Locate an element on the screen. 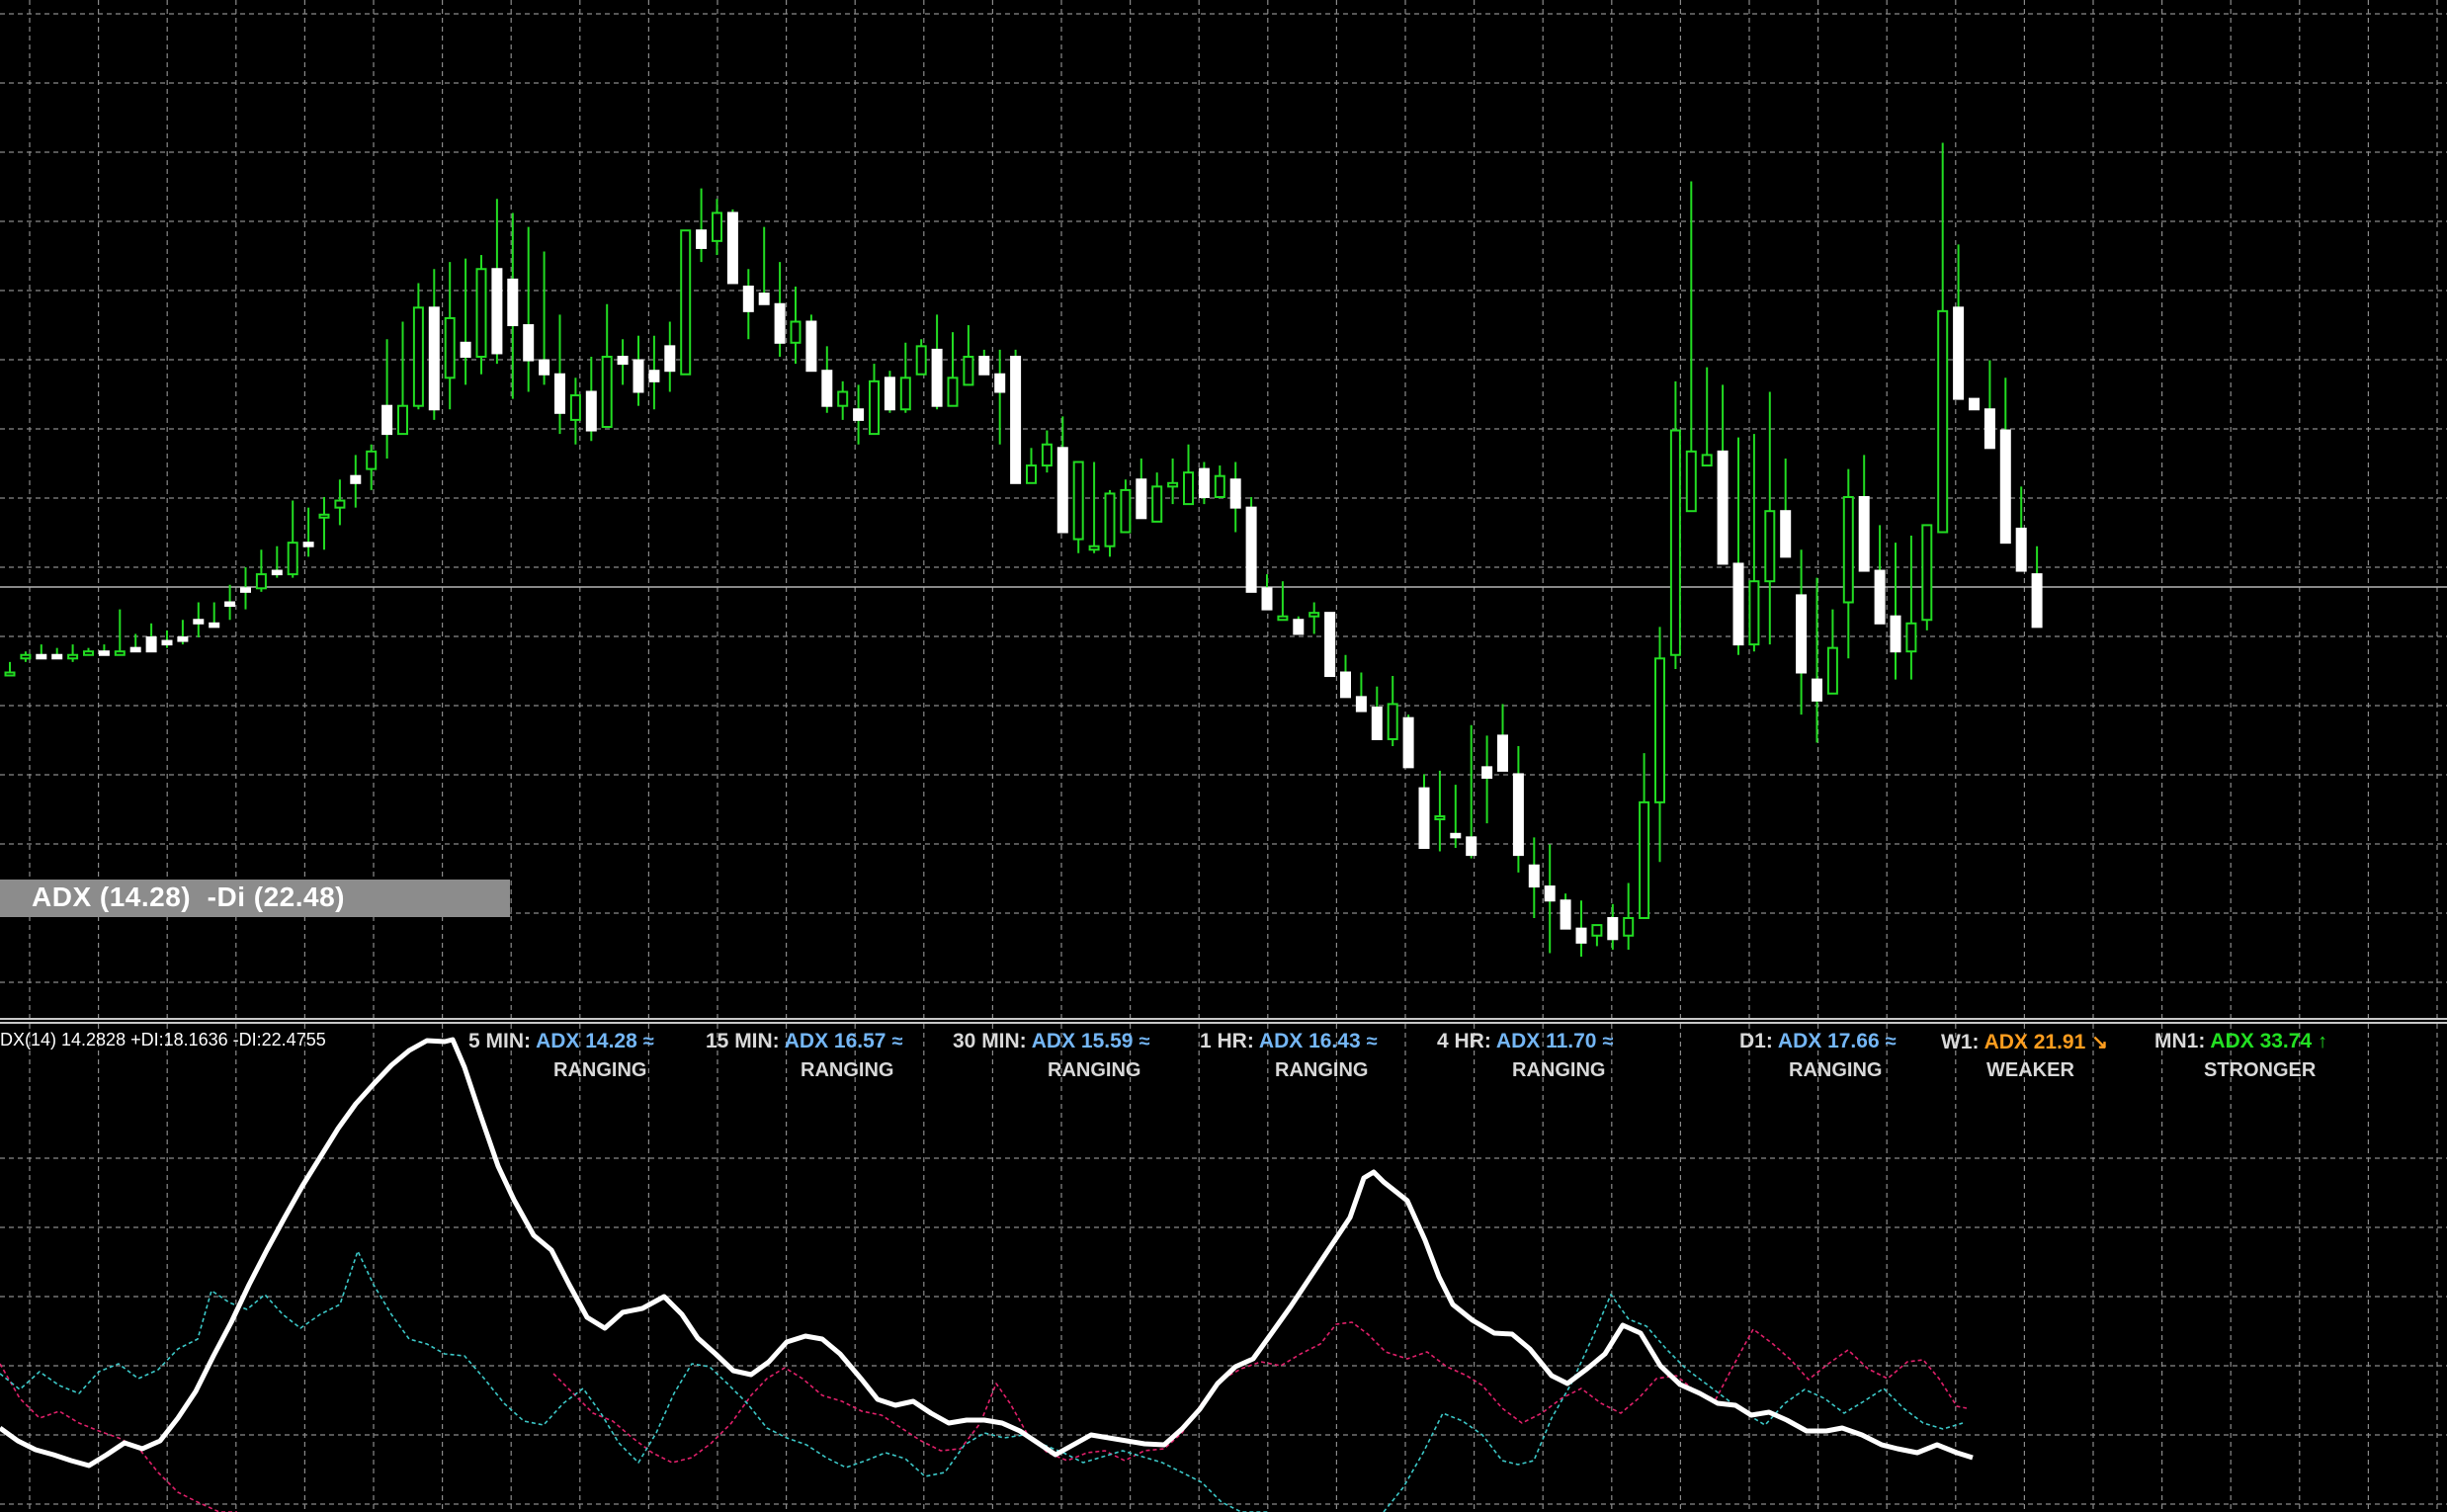 The width and height of the screenshot is (2447, 1512). tf-15min-adx: ADX 16.57 is located at coordinates (835, 1041).